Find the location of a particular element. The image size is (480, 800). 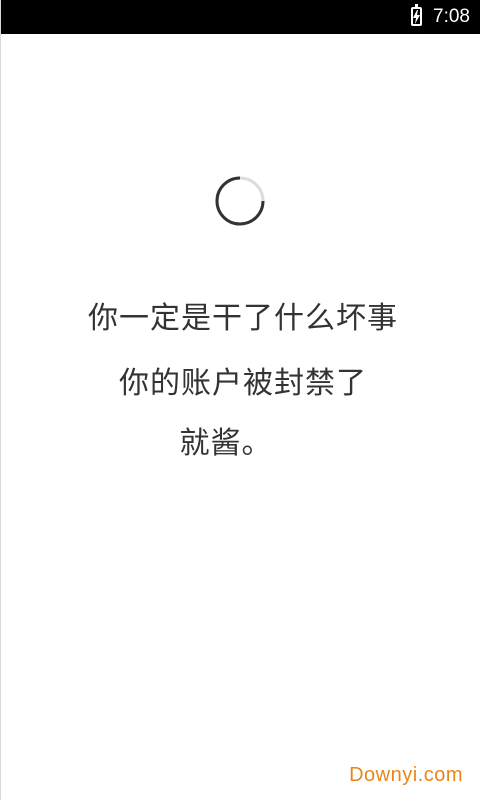

loading-spinner-icon is located at coordinates (240, 201).